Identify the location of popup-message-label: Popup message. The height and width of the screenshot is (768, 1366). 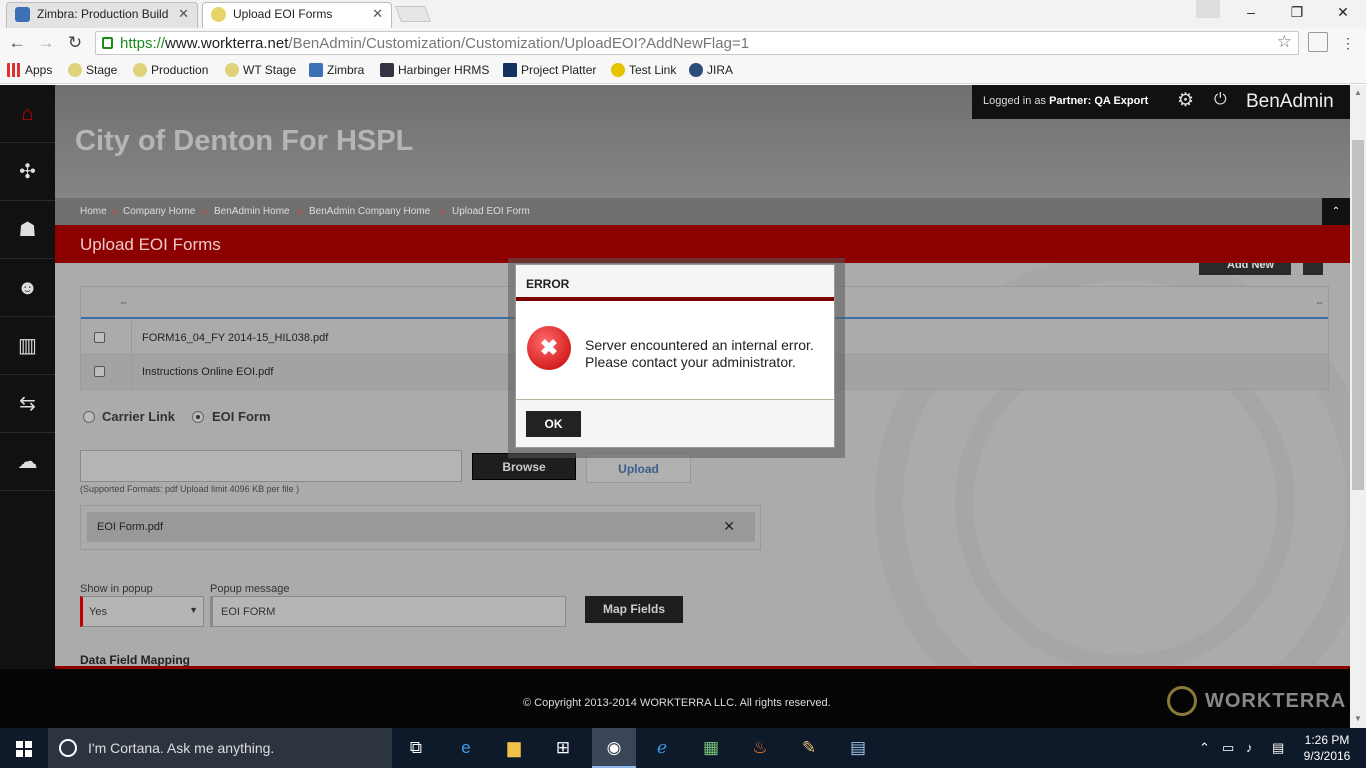
(250, 589).